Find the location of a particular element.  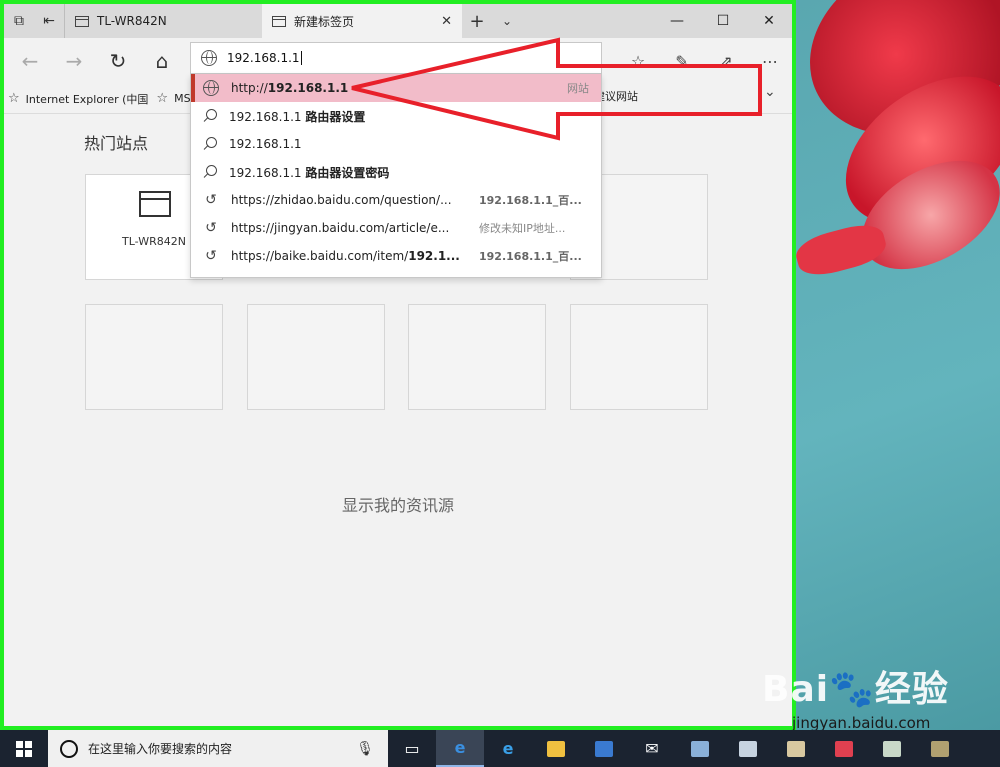

tab-tl-wr842n: TL-WR842N is located at coordinates (163, 21).